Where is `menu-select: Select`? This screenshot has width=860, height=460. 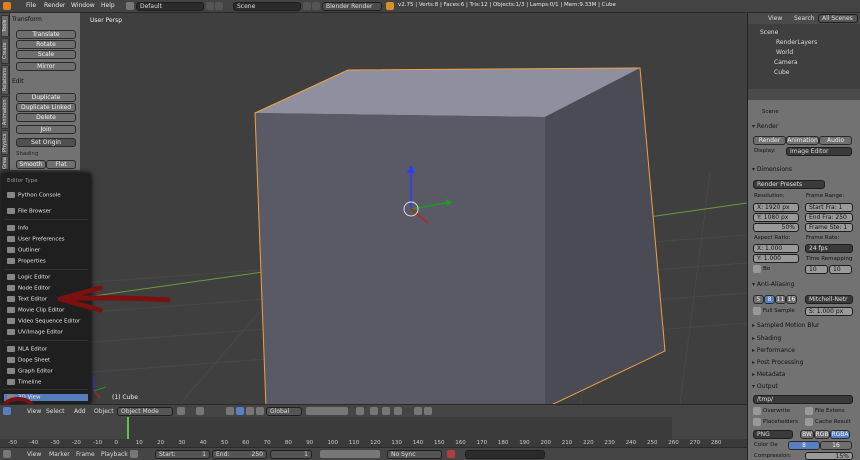
menu-select: Select is located at coordinates (55, 411).